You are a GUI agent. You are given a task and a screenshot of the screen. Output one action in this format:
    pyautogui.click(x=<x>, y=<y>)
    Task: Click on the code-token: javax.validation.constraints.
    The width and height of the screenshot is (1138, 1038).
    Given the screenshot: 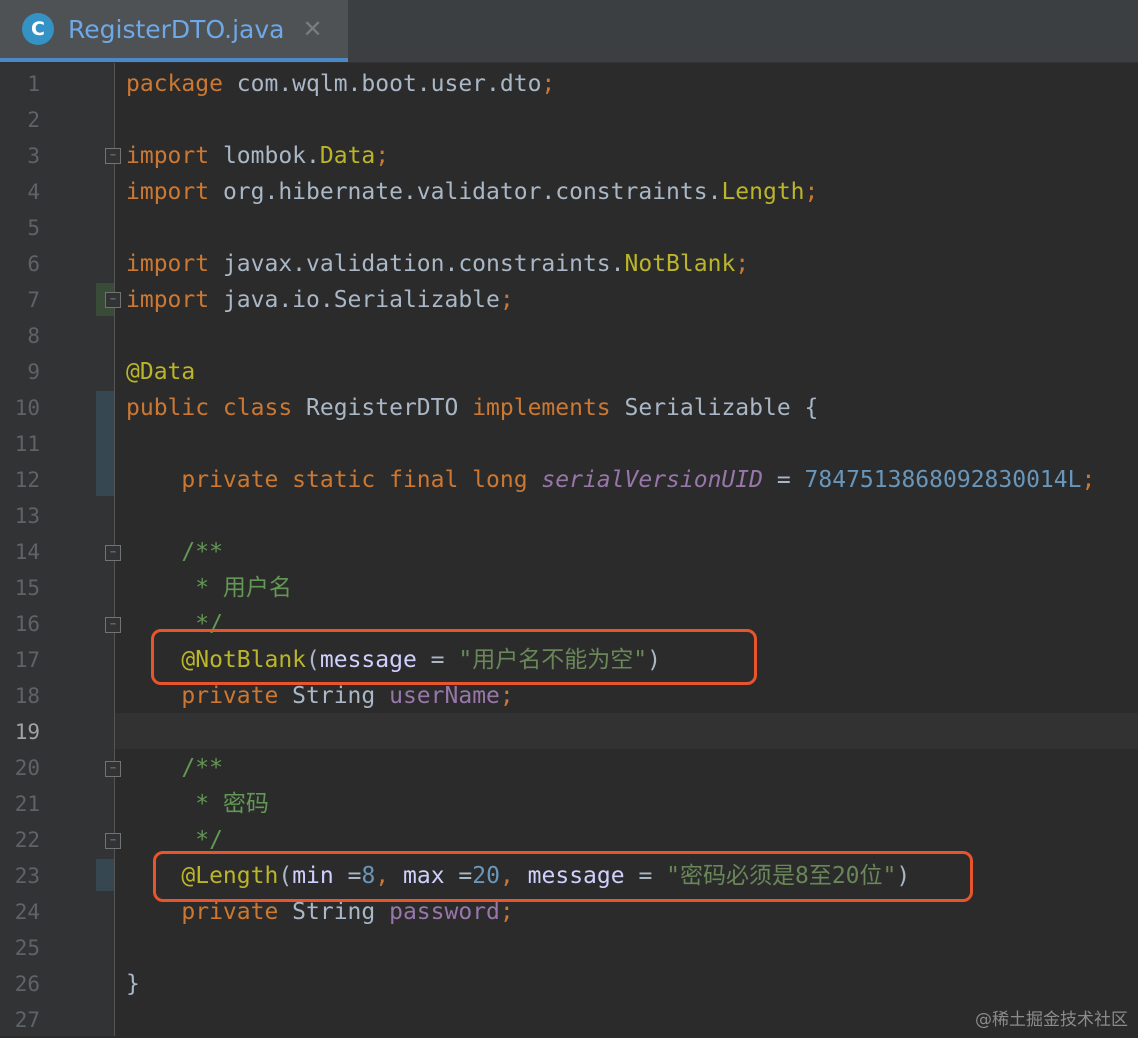 What is the action you would take?
    pyautogui.click(x=423, y=264)
    